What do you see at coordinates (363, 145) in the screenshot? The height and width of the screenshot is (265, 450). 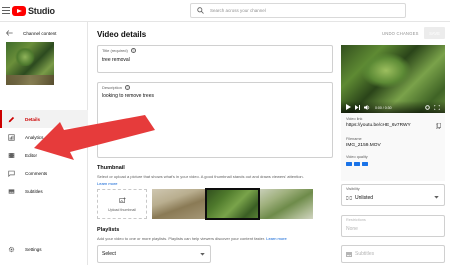 I see `filename-value: IMG_2159.MOV` at bounding box center [363, 145].